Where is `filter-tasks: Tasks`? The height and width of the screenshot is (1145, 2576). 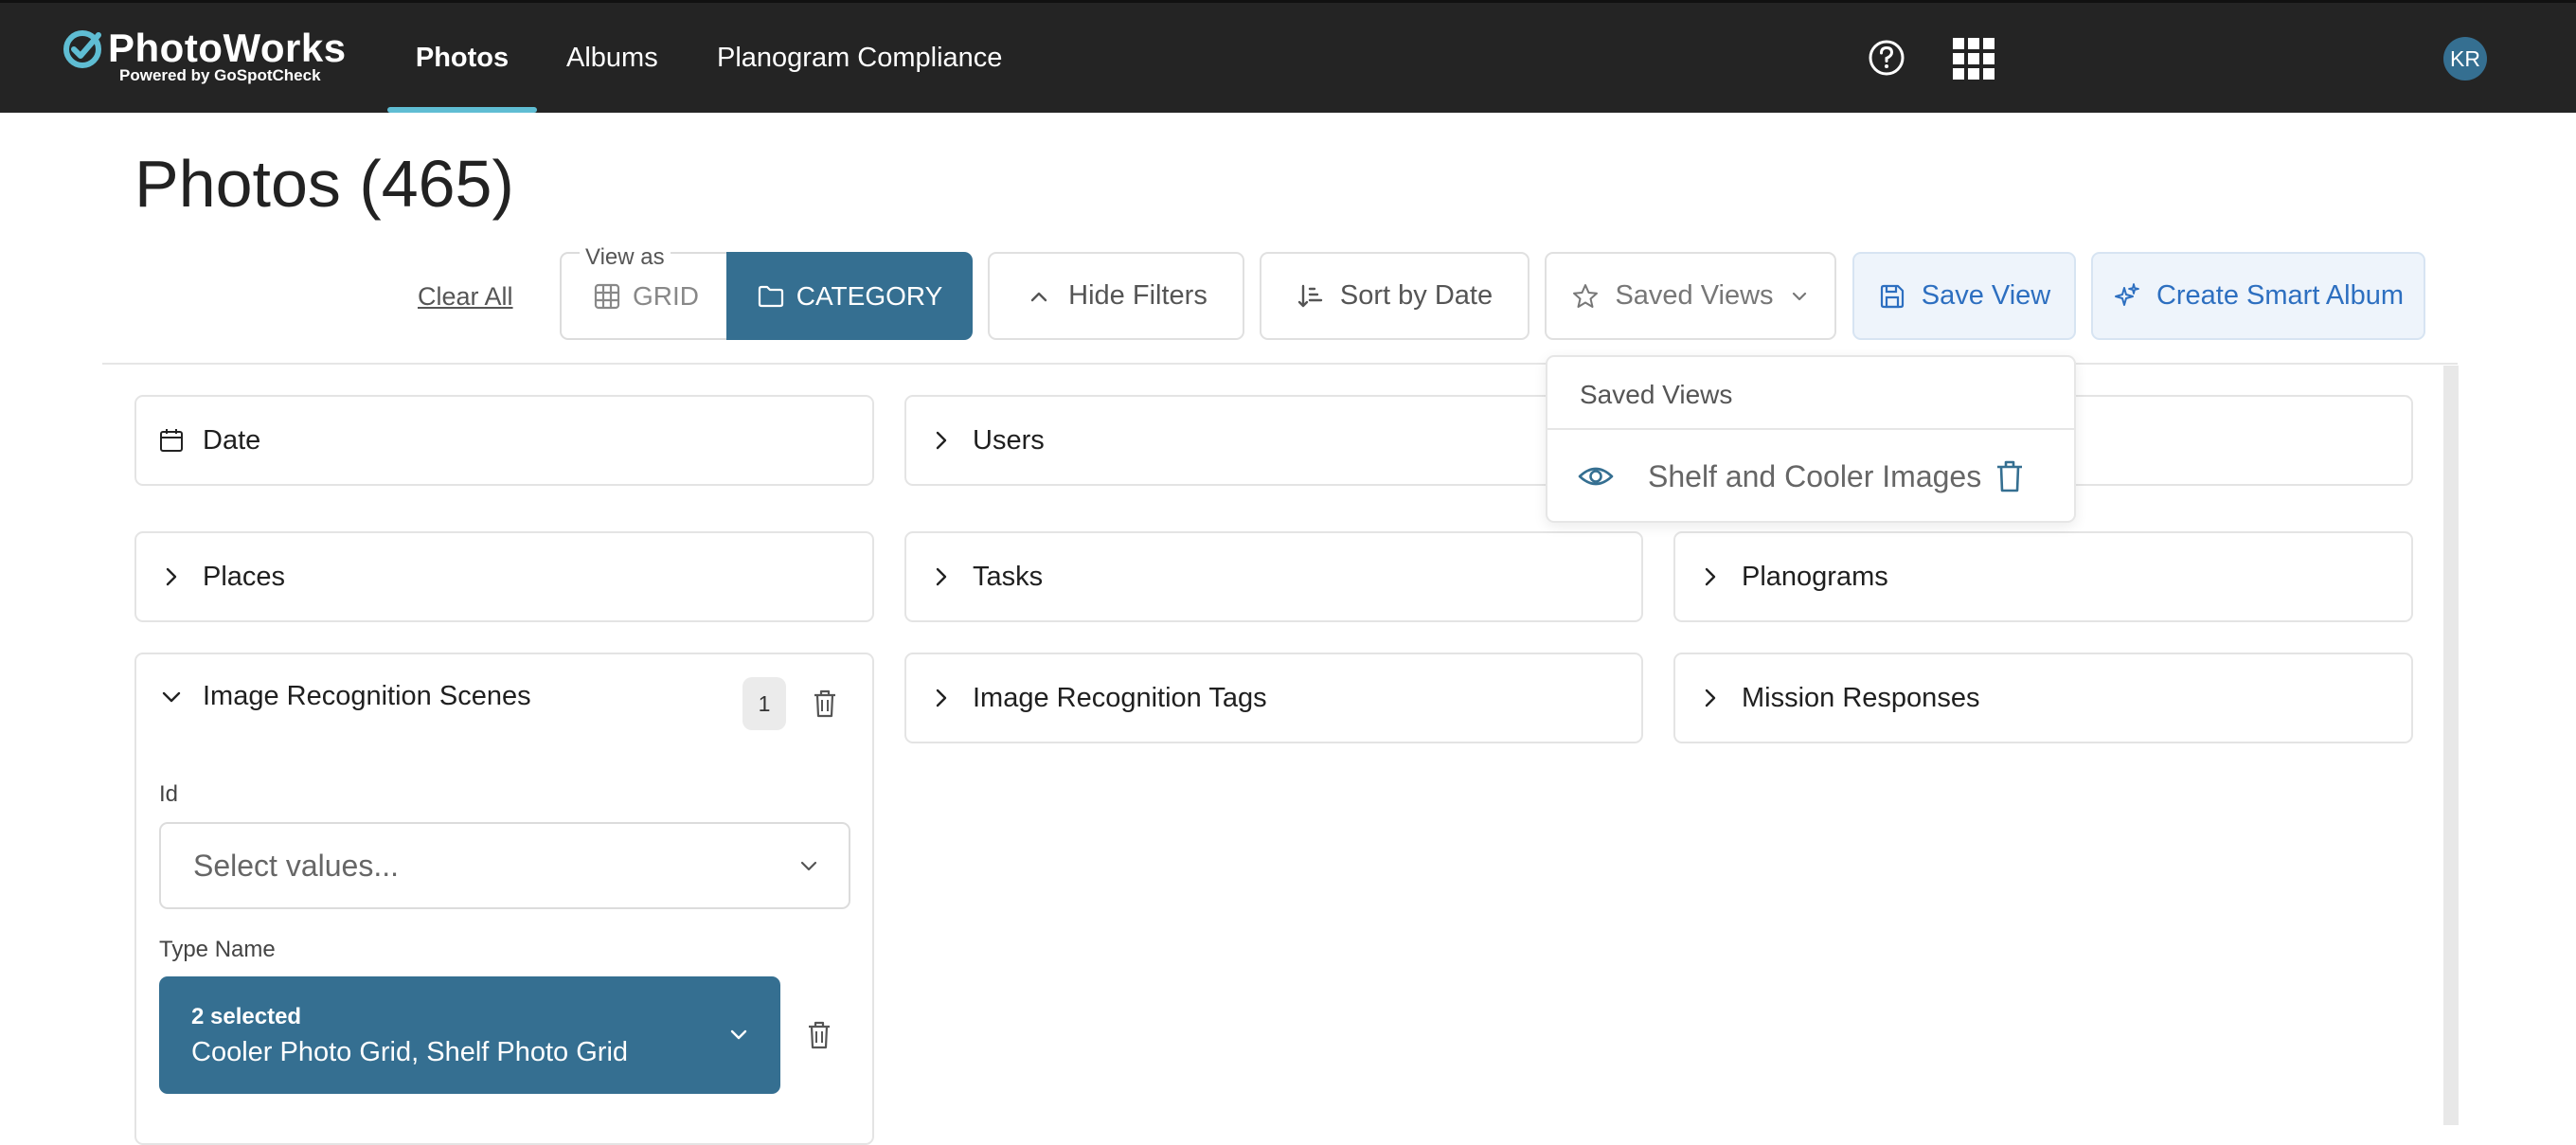
filter-tasks: Tasks is located at coordinates (1273, 576).